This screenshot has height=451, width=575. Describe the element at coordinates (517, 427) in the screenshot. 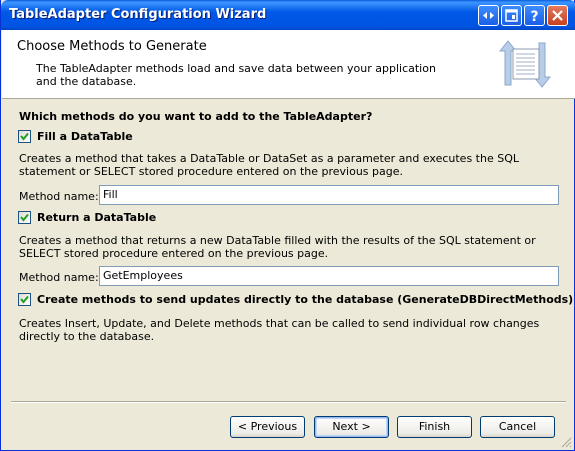

I see `cancel-button: Cancel` at that location.